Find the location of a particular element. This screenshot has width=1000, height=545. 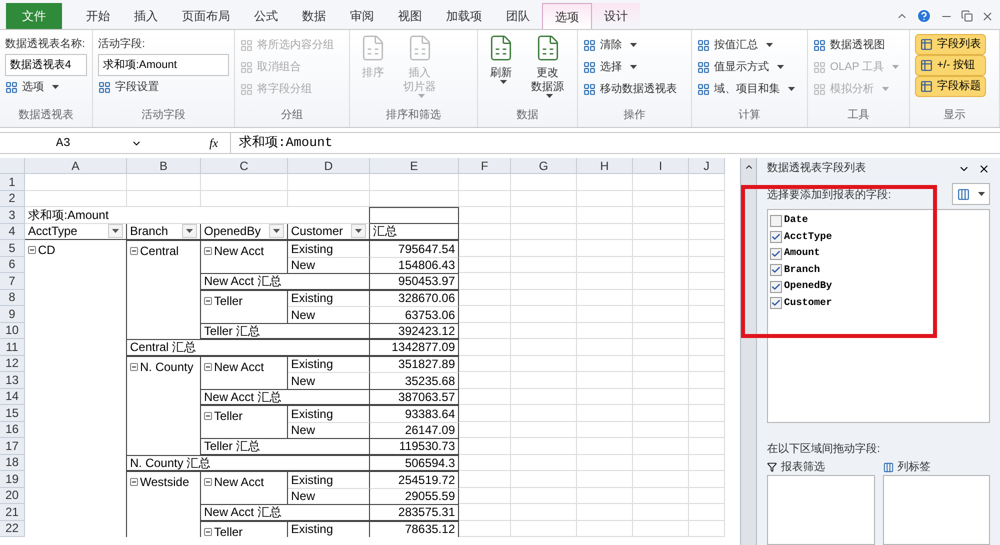

name-box: A3 is located at coordinates (75, 143).